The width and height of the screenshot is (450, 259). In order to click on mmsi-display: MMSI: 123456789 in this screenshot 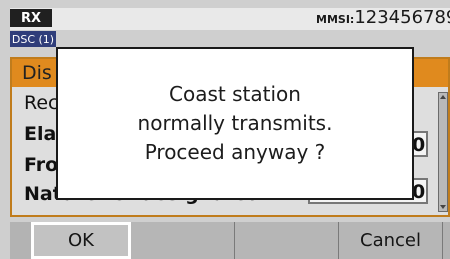, I will do `click(383, 19)`.